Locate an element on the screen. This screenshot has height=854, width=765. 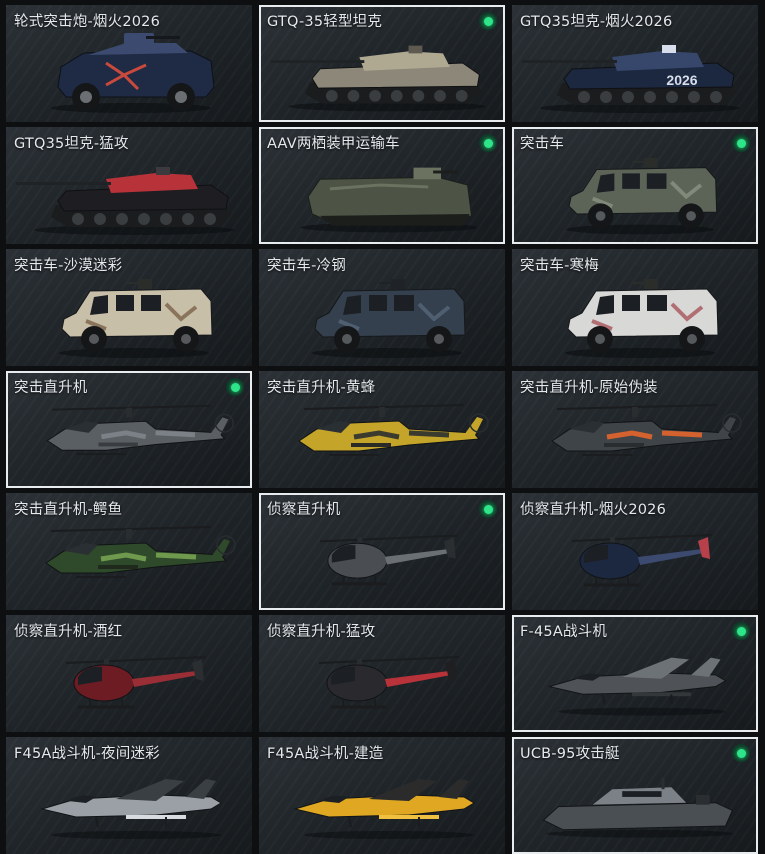
vehicle-skin-tile: 侦察直升机-烟火2026 is located at coordinates (635, 551).